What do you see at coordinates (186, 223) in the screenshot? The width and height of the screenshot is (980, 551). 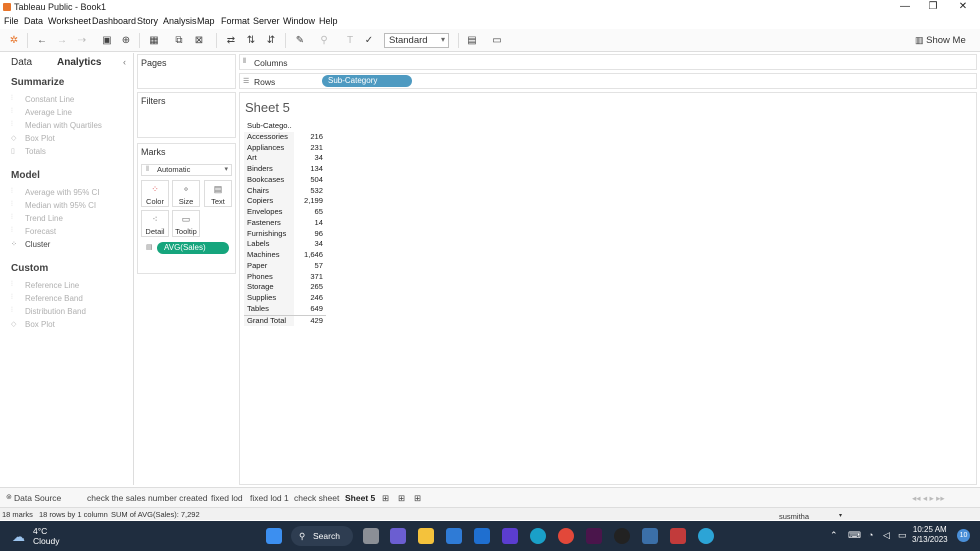 I see `tooltip-button: ▭ Tooltip` at bounding box center [186, 223].